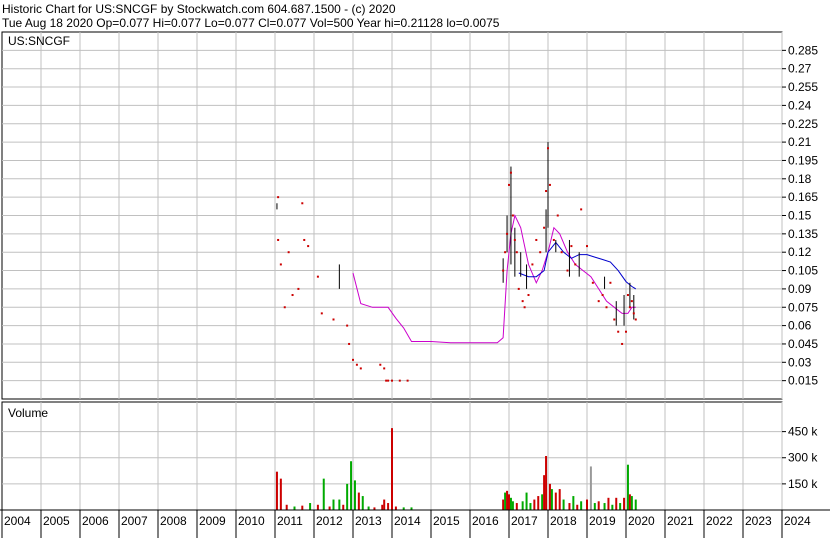 This screenshot has height=543, width=830. I want to click on x-tick-label: 2010, so click(251, 521).